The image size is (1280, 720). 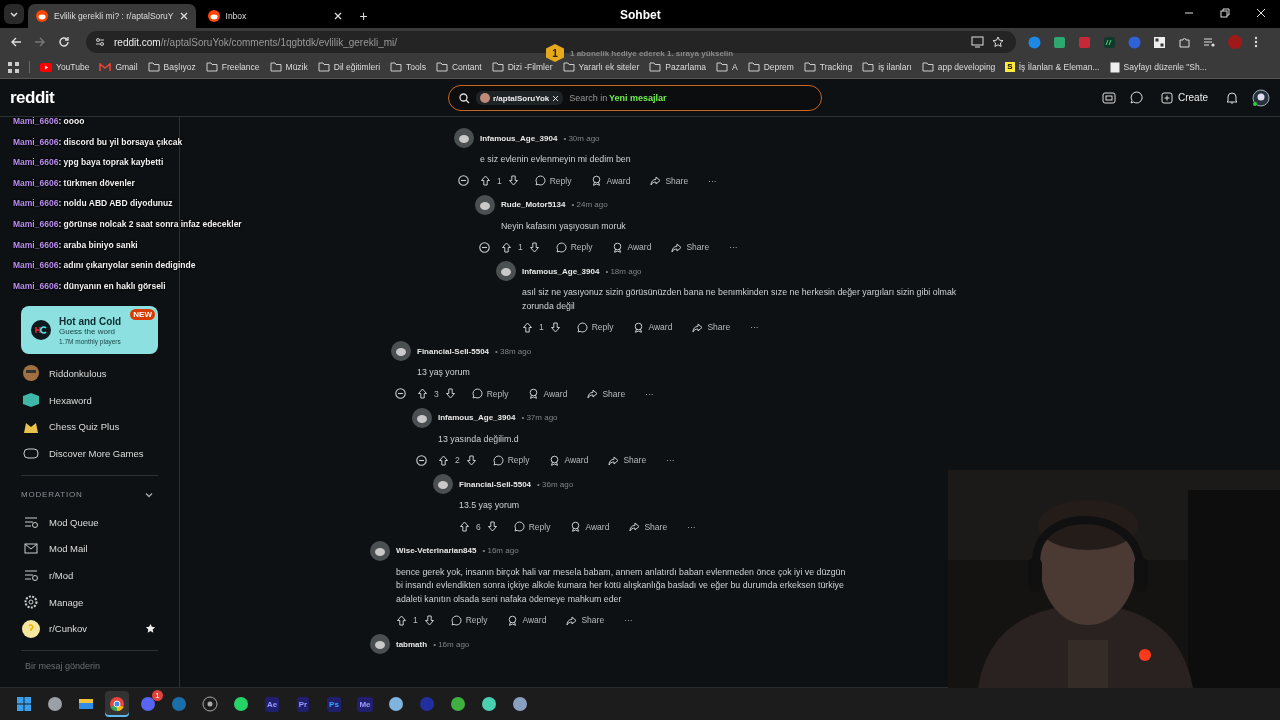 What do you see at coordinates (895, 67) in the screenshot?
I see `bookmark: iş ilanları` at bounding box center [895, 67].